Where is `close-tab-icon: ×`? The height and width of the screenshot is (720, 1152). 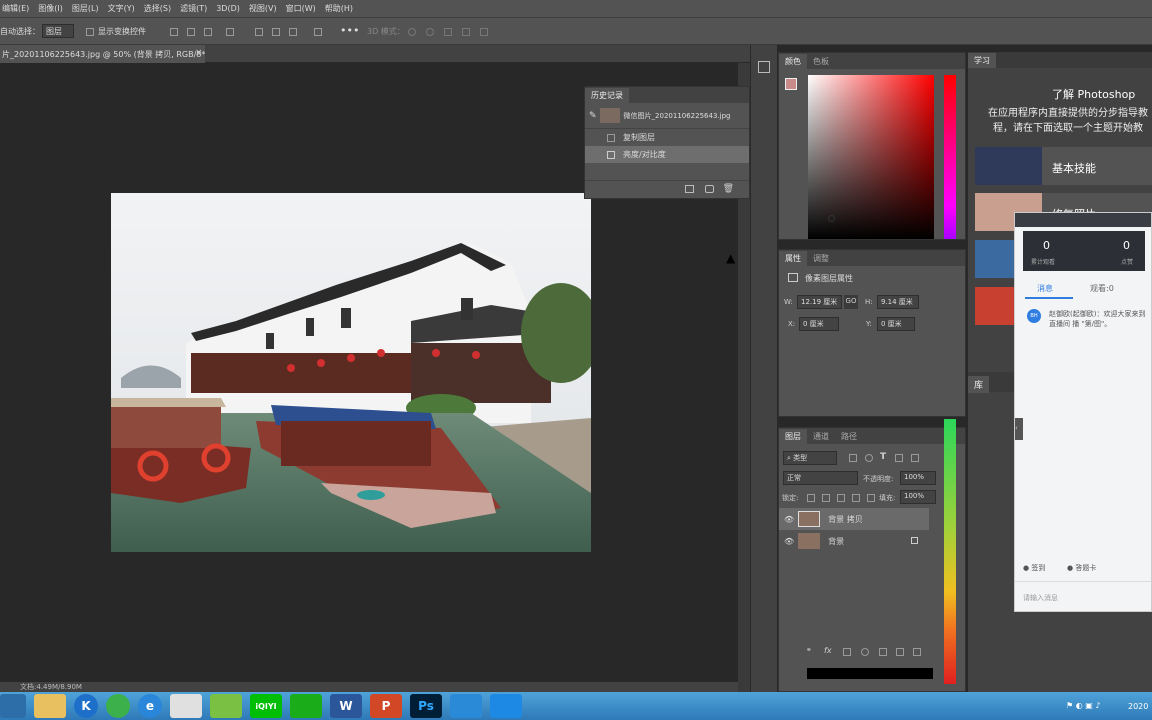 close-tab-icon: × is located at coordinates (199, 53).